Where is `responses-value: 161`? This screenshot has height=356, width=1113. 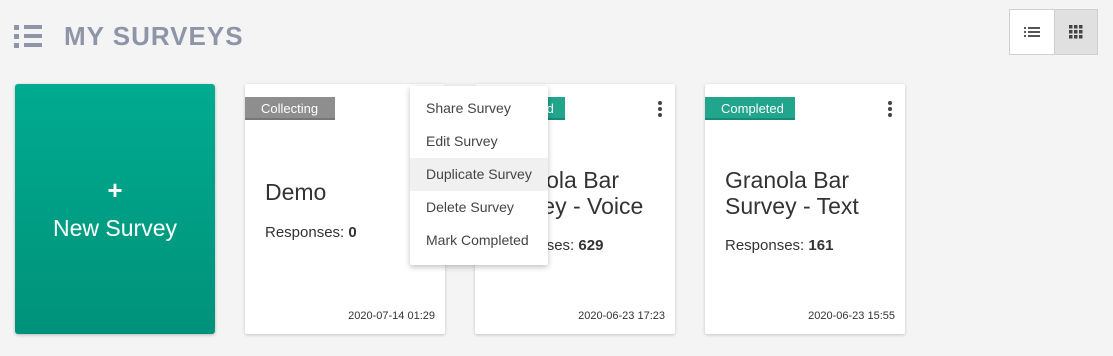 responses-value: 161 is located at coordinates (821, 245).